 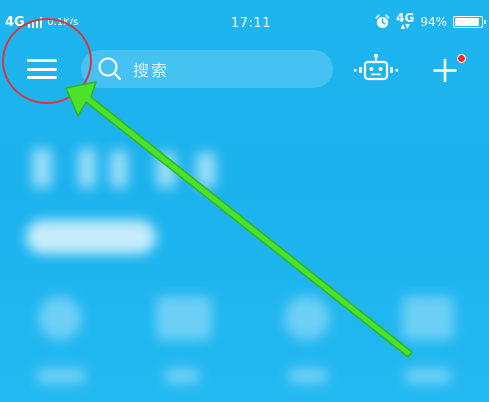 What do you see at coordinates (15, 22) in the screenshot?
I see `network-label: 4G` at bounding box center [15, 22].